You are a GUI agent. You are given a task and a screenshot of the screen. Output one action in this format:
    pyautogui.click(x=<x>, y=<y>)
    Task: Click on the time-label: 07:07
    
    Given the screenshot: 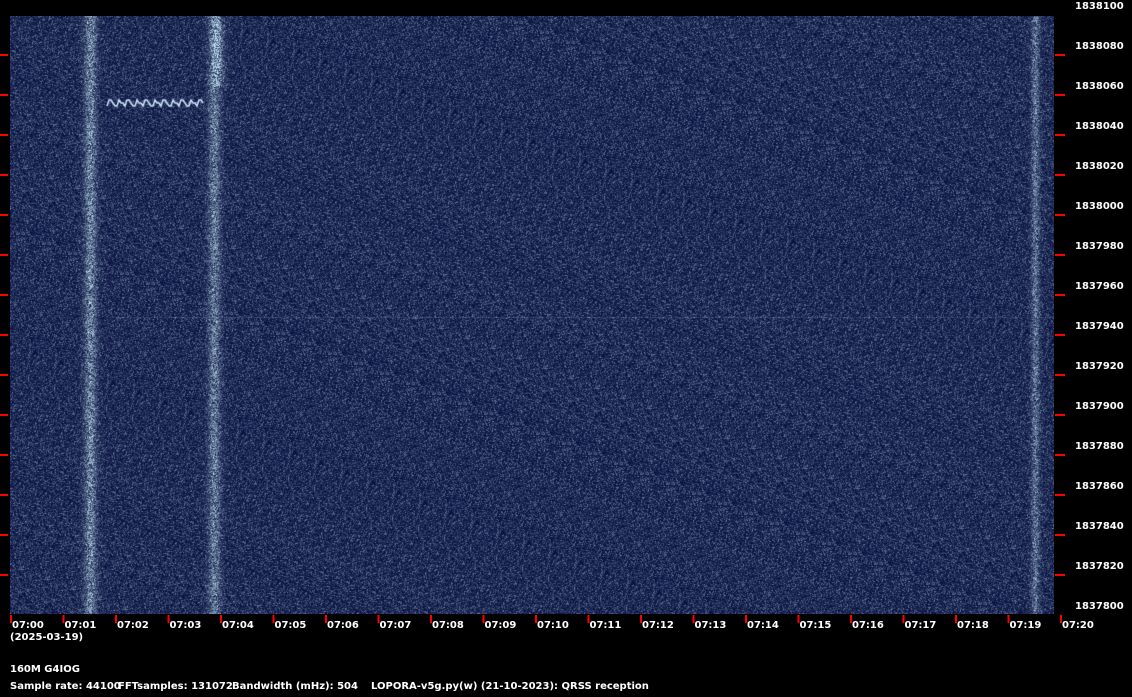 What is the action you would take?
    pyautogui.click(x=395, y=625)
    